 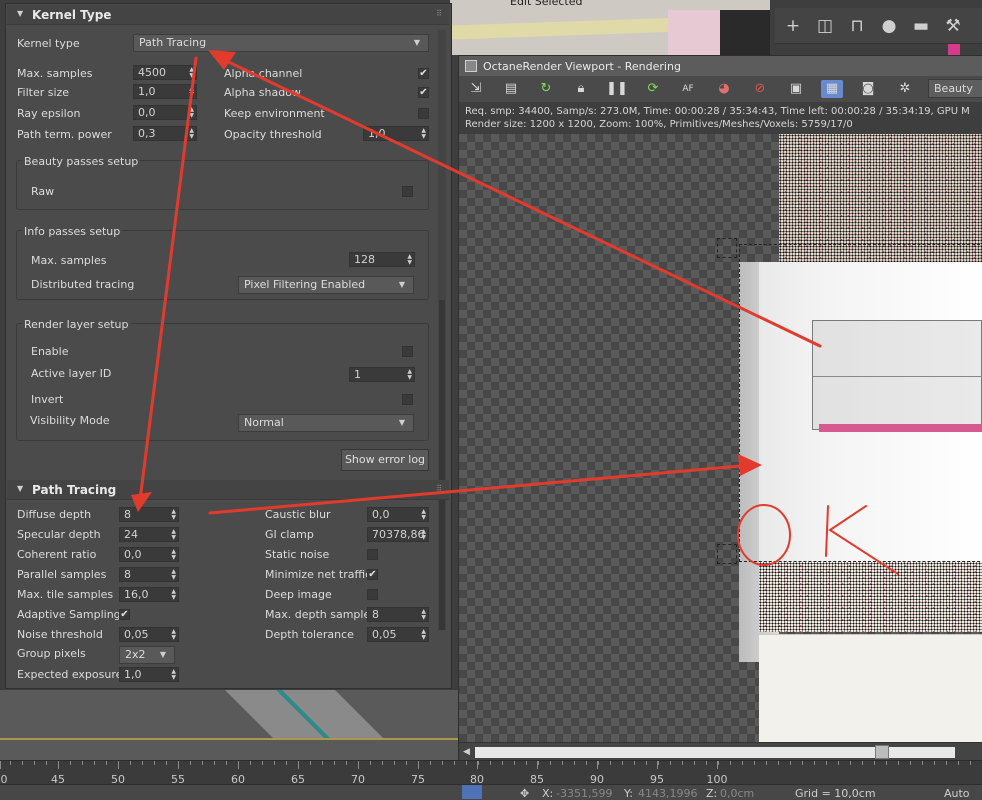 I want to click on af-icon: AF, so click(x=688, y=89).